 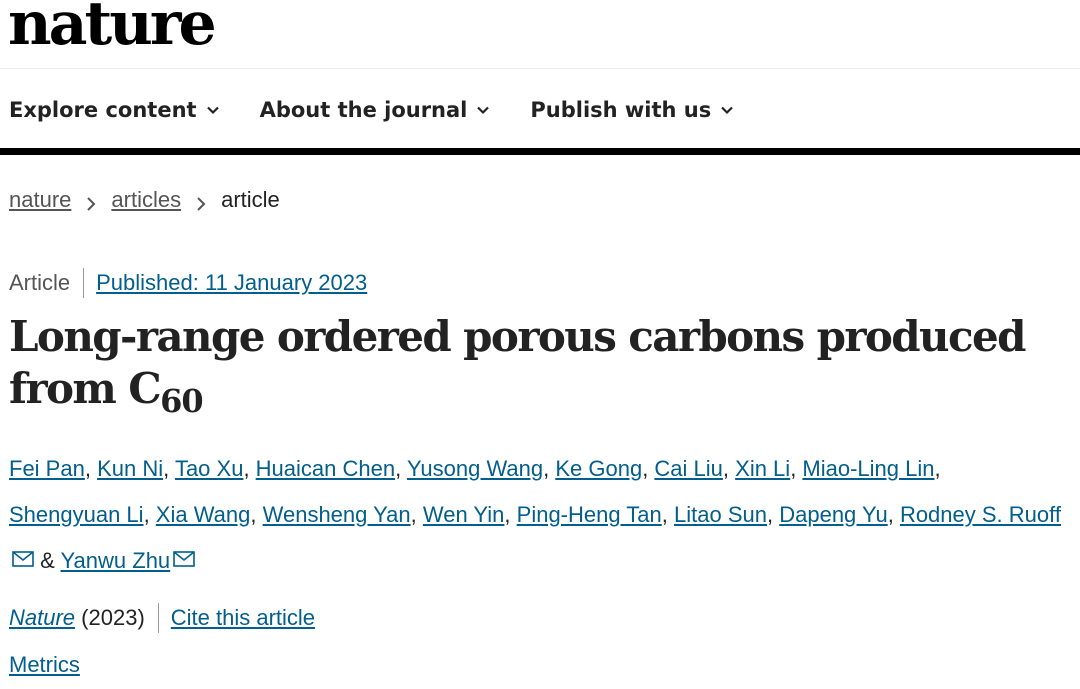 What do you see at coordinates (363, 110) in the screenshot?
I see `nav-label: About the journal` at bounding box center [363, 110].